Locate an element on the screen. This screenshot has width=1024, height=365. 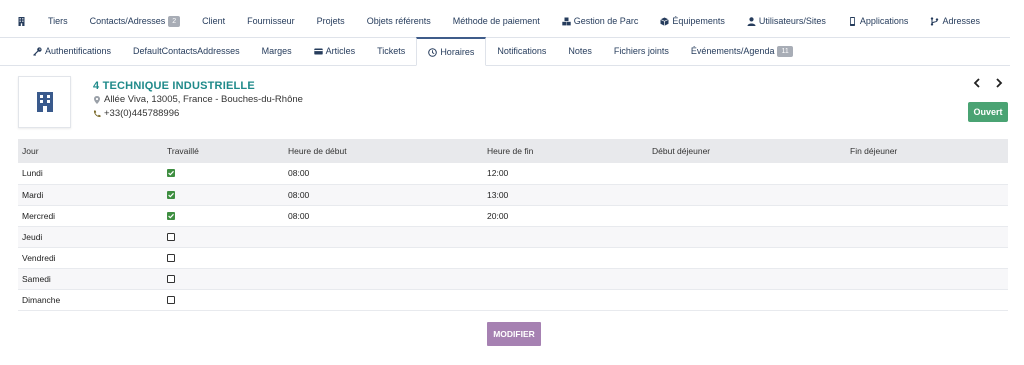
previous-record-button is located at coordinates (977, 83).